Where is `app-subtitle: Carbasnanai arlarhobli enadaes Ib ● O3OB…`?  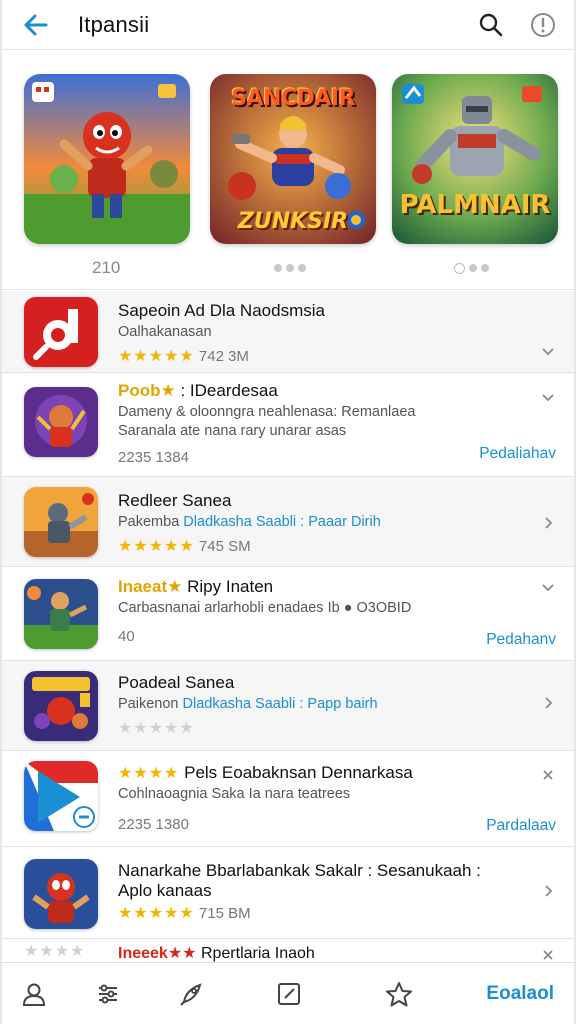 app-subtitle: Carbasnanai arlarhobli enadaes Ib ● O3OB… is located at coordinates (265, 608).